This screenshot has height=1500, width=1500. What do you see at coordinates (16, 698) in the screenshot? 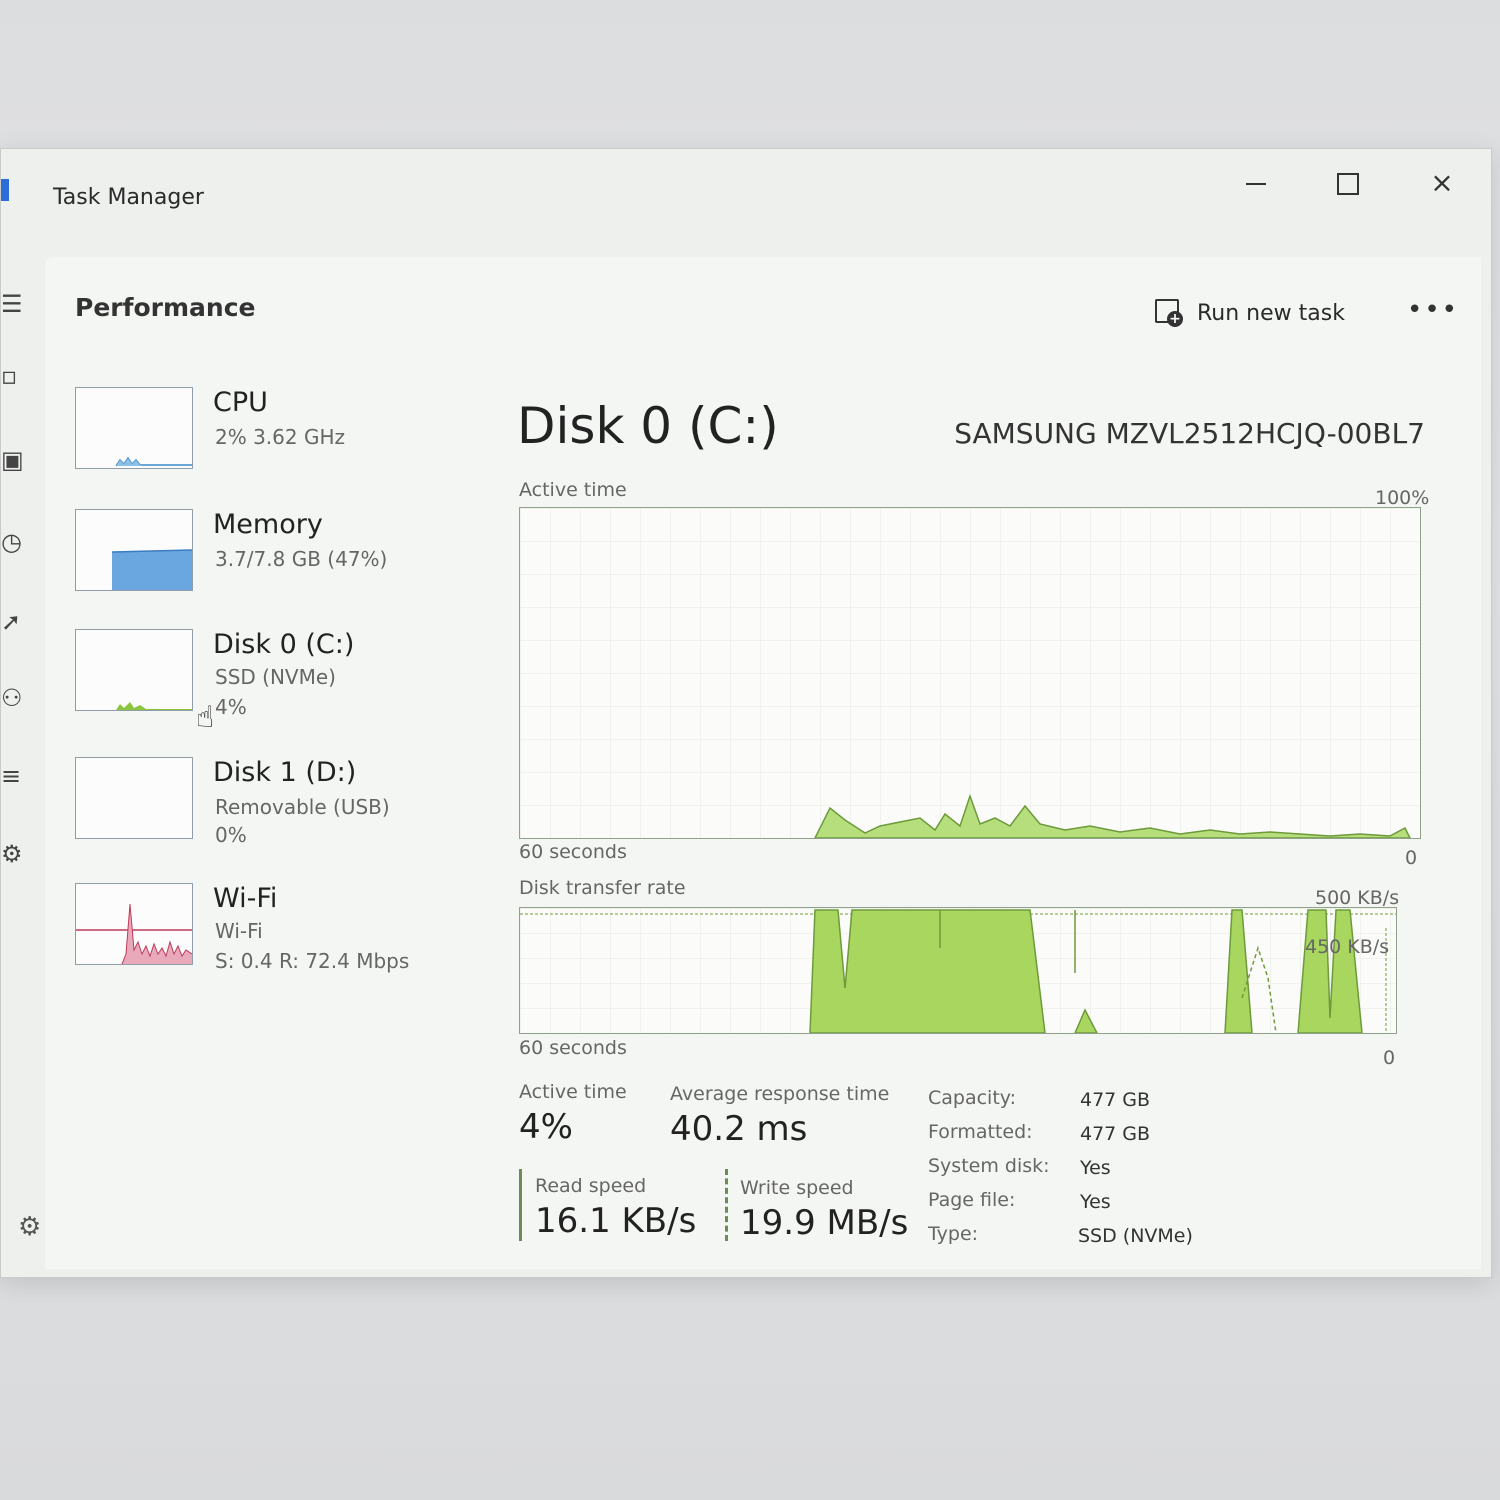
I see `details-icon: ⚇` at bounding box center [16, 698].